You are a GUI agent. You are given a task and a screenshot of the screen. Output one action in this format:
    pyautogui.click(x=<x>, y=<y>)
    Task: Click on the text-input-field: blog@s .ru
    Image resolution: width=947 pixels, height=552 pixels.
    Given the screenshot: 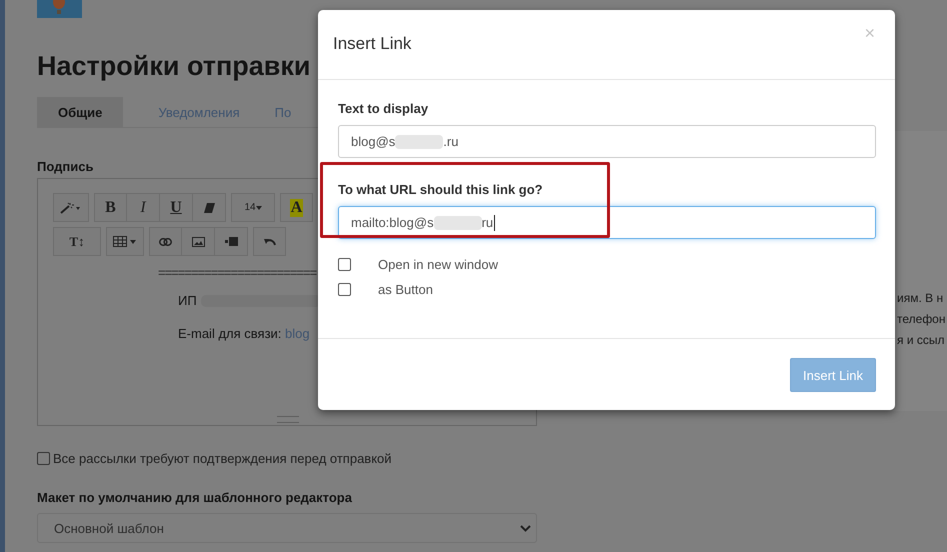 What is the action you would take?
    pyautogui.click(x=607, y=141)
    